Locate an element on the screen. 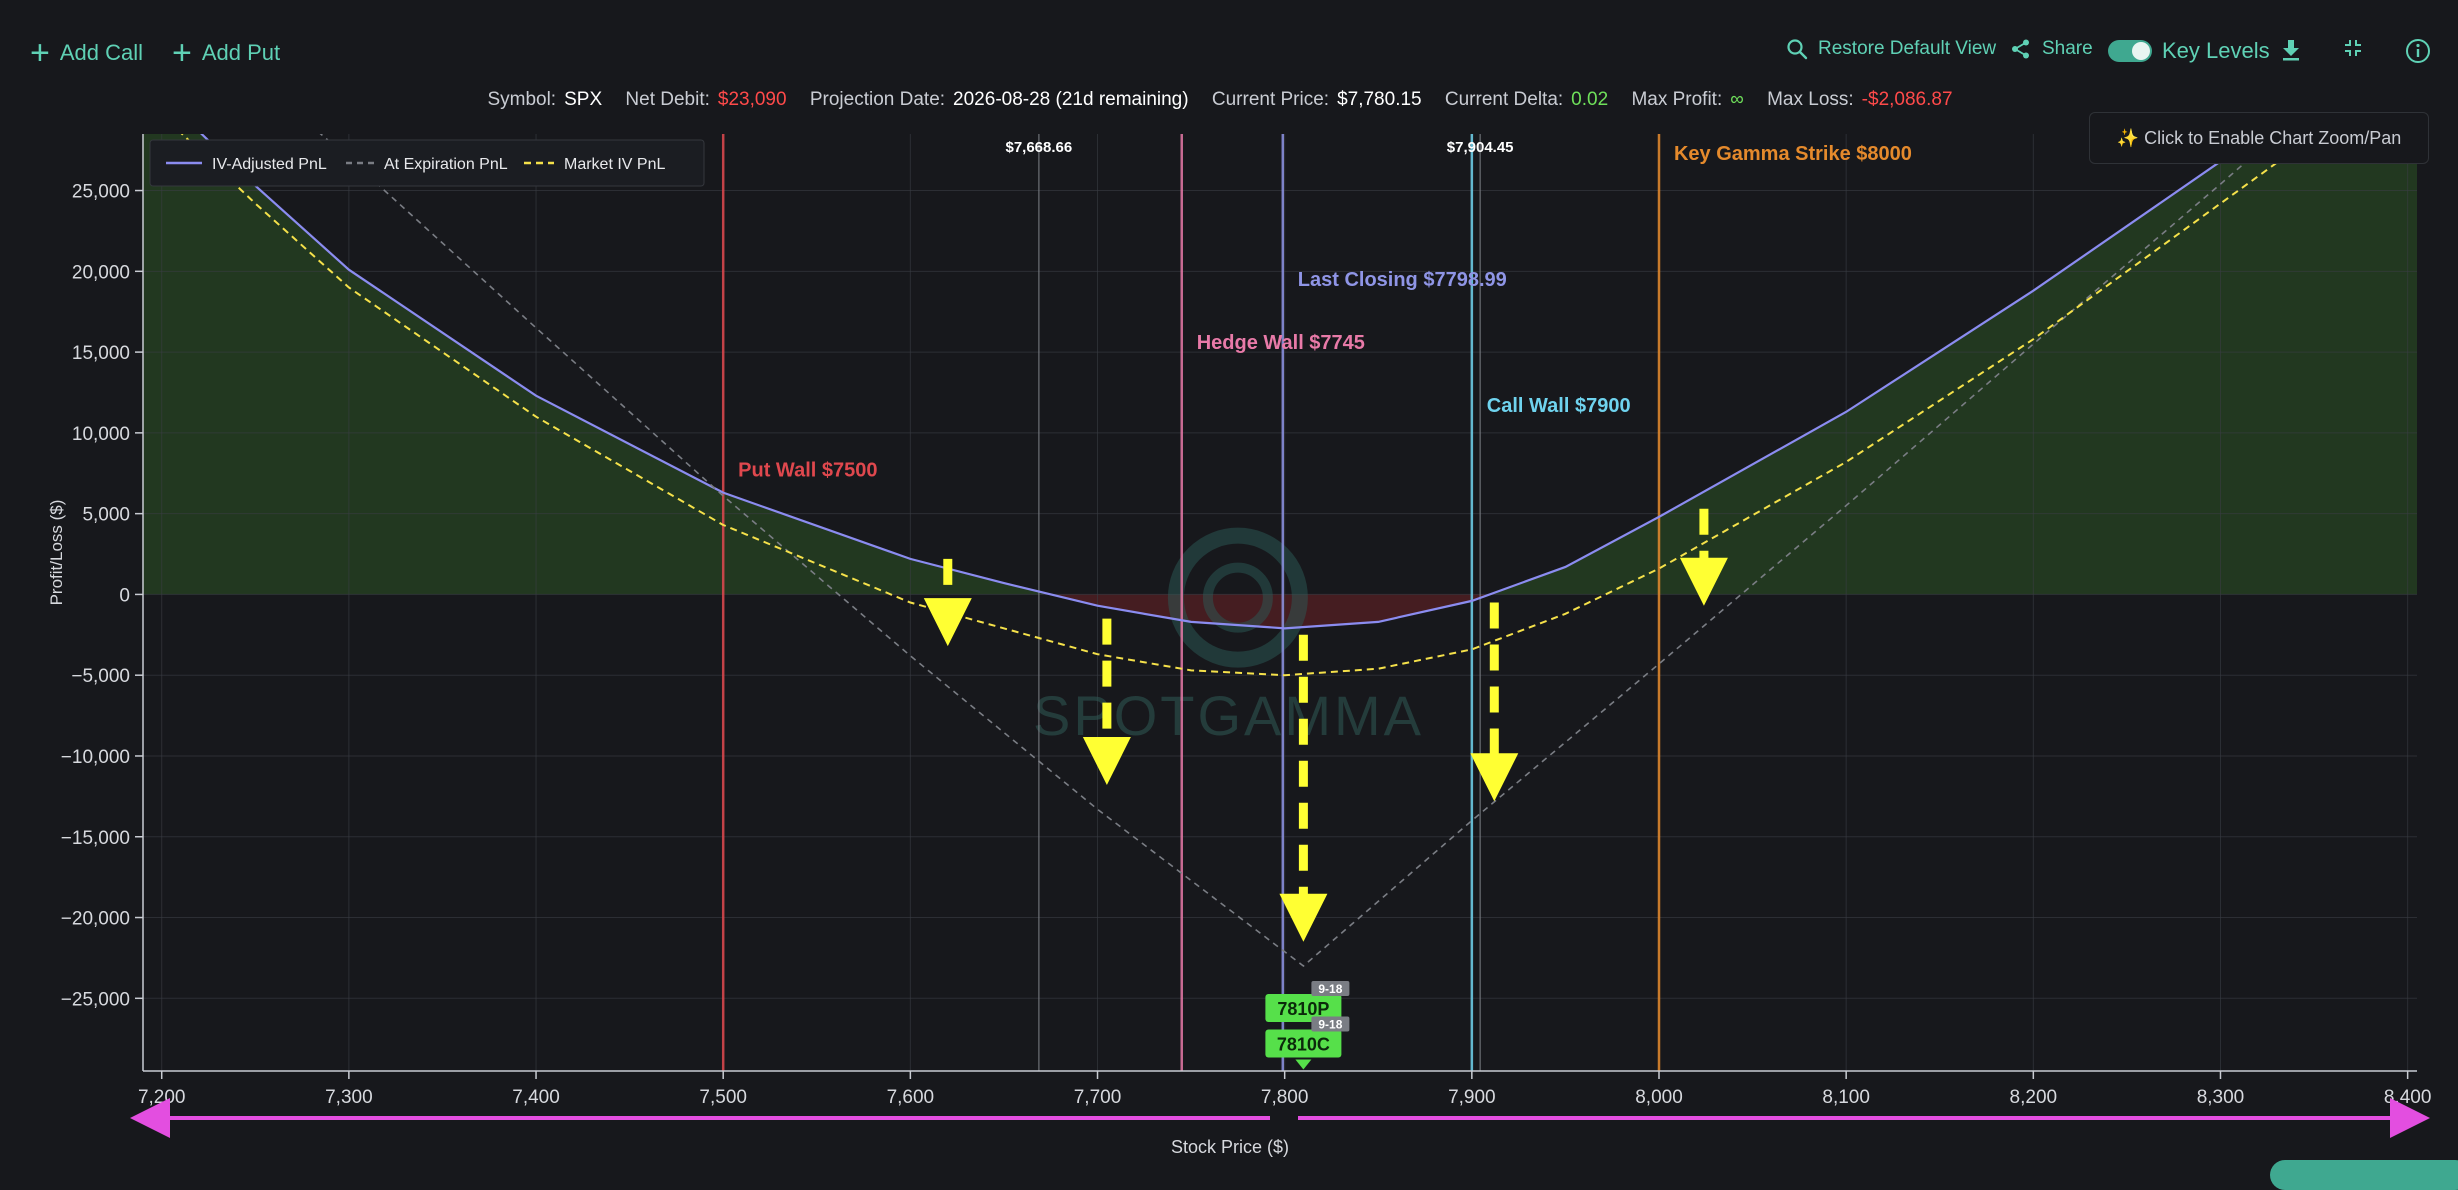 The height and width of the screenshot is (1190, 2458). y-tick-label: −15,000 is located at coordinates (95, 838).